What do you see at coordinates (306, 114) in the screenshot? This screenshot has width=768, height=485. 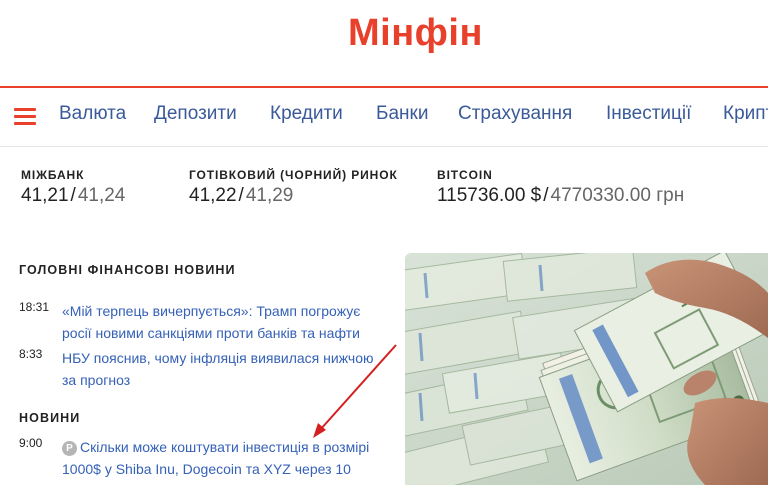 I see `nav-item-credits: Кредити` at bounding box center [306, 114].